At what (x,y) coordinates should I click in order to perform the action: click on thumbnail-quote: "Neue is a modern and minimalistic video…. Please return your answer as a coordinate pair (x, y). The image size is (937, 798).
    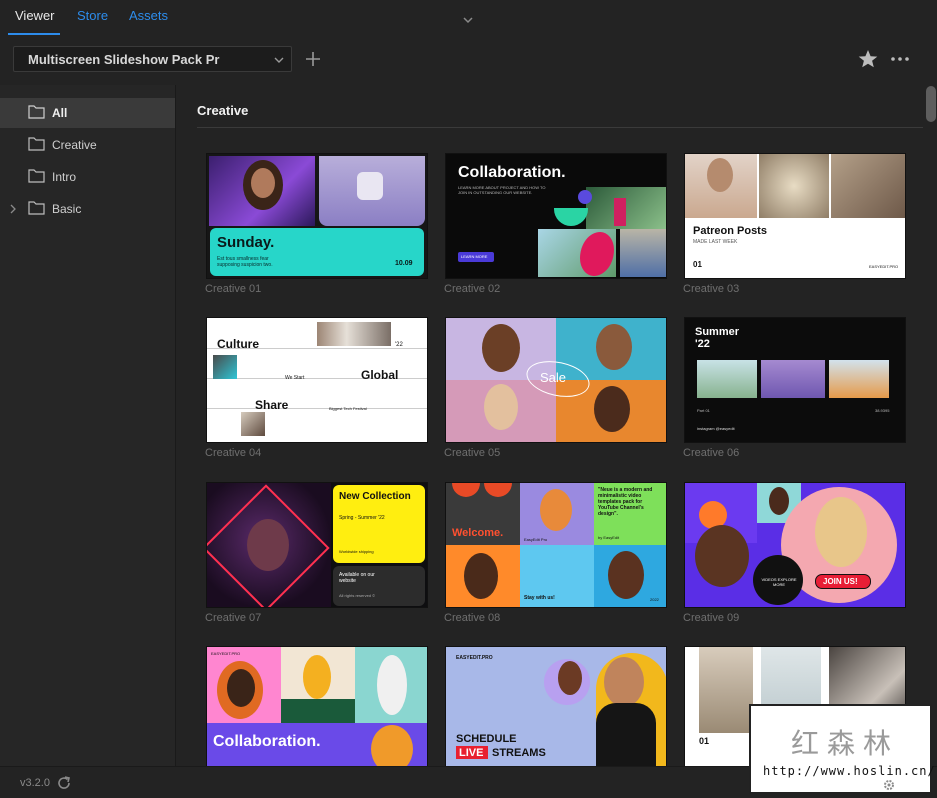
    Looking at the image, I should click on (625, 502).